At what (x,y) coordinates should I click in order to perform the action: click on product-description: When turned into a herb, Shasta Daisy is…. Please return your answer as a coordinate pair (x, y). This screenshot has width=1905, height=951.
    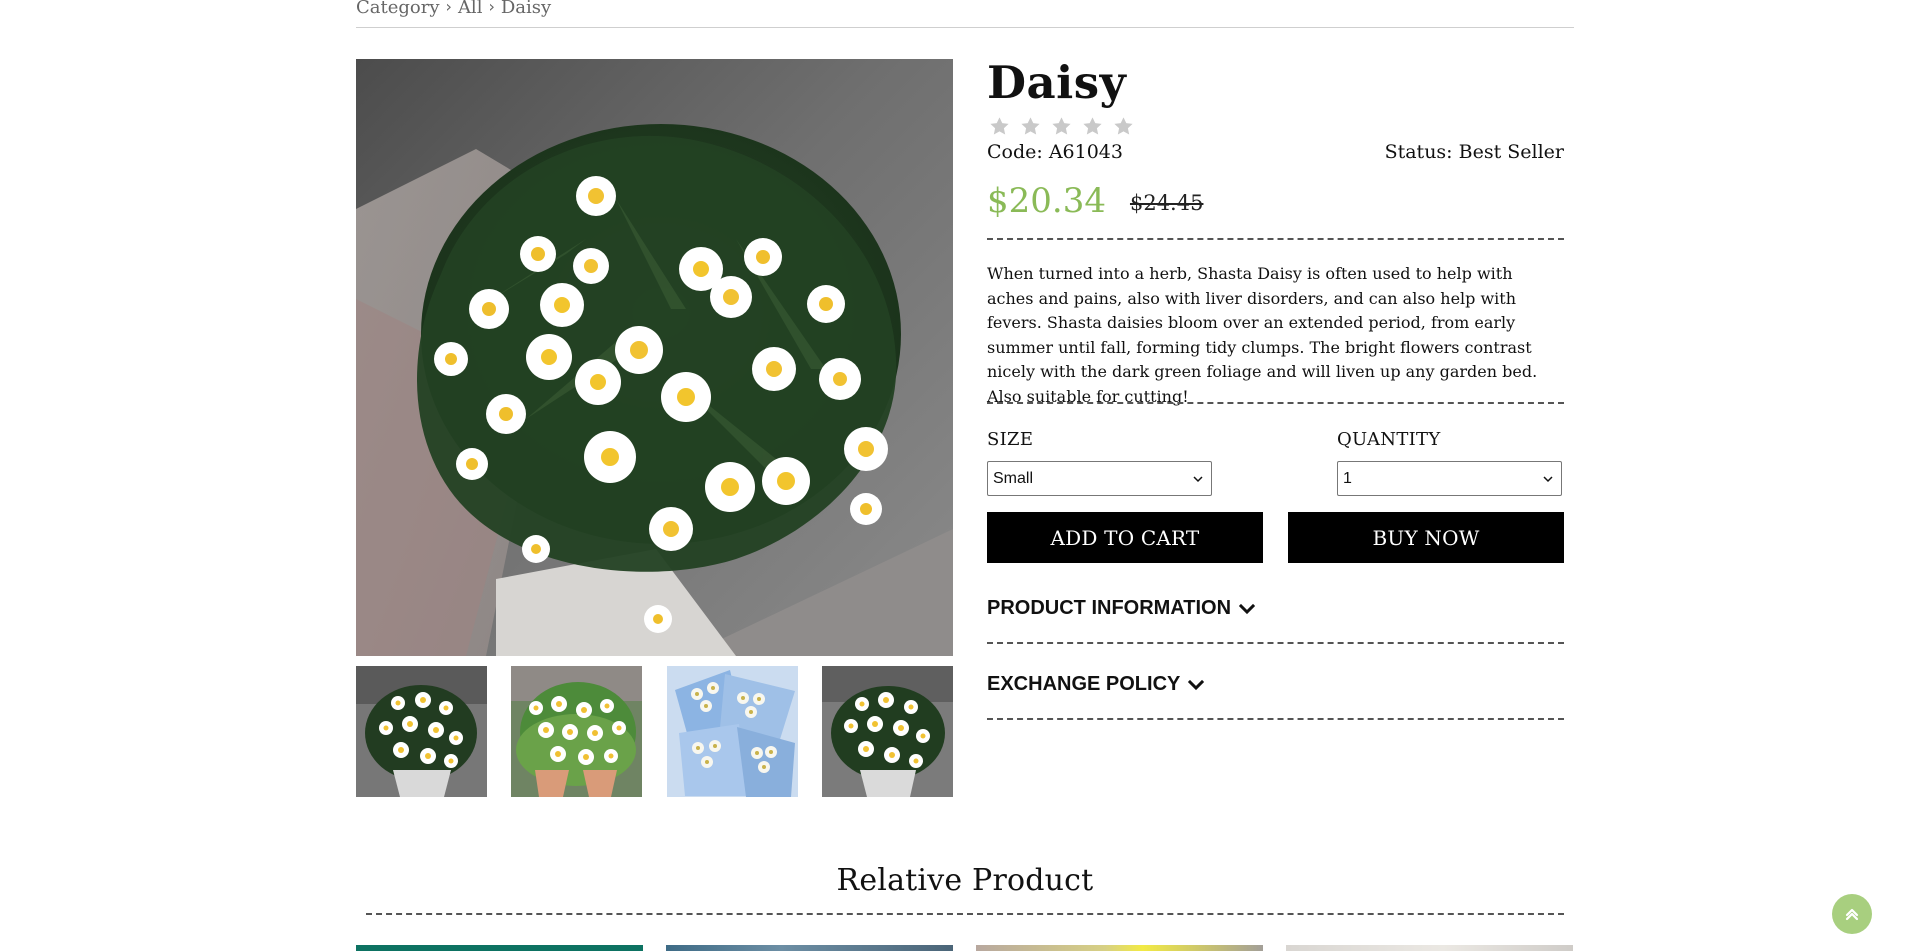
    Looking at the image, I should click on (1262, 335).